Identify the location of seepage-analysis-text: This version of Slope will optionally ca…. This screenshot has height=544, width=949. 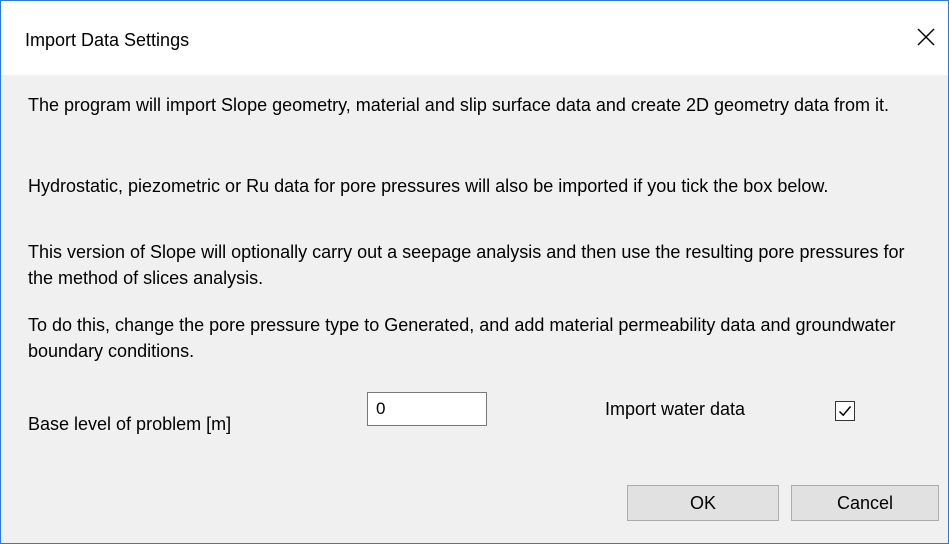
(466, 265).